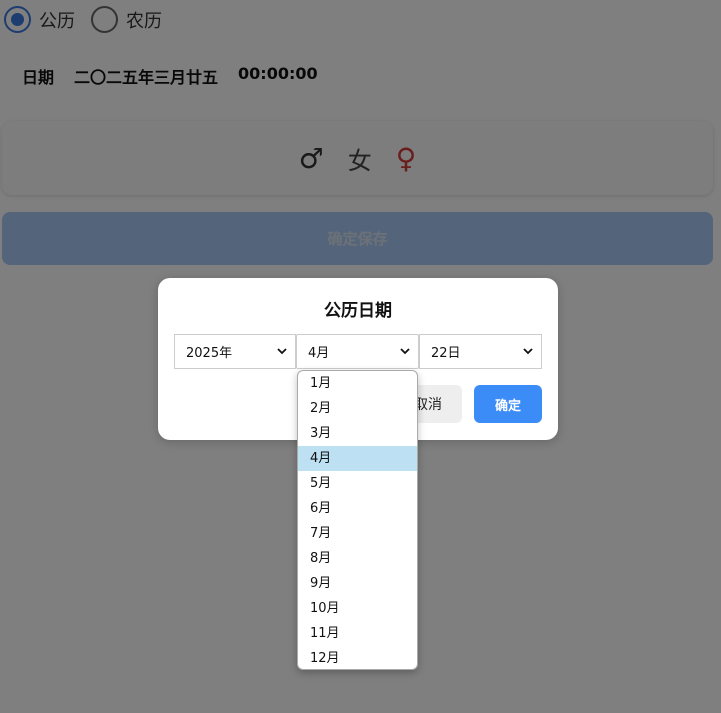 This screenshot has height=713, width=721. What do you see at coordinates (357, 508) in the screenshot?
I see `dropdown-option: 6月` at bounding box center [357, 508].